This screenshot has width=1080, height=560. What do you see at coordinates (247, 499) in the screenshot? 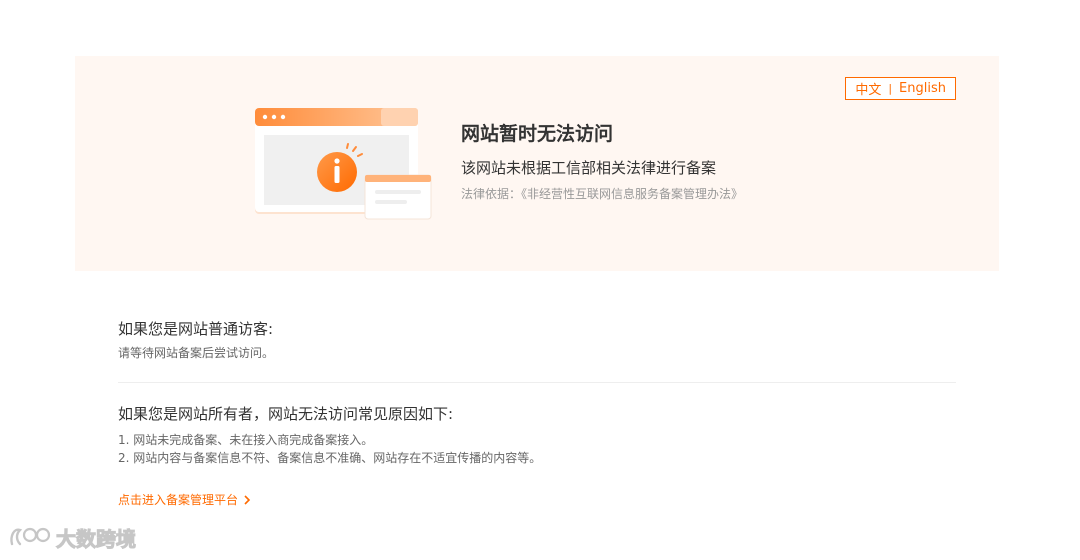
I see `chevron-right-icon` at bounding box center [247, 499].